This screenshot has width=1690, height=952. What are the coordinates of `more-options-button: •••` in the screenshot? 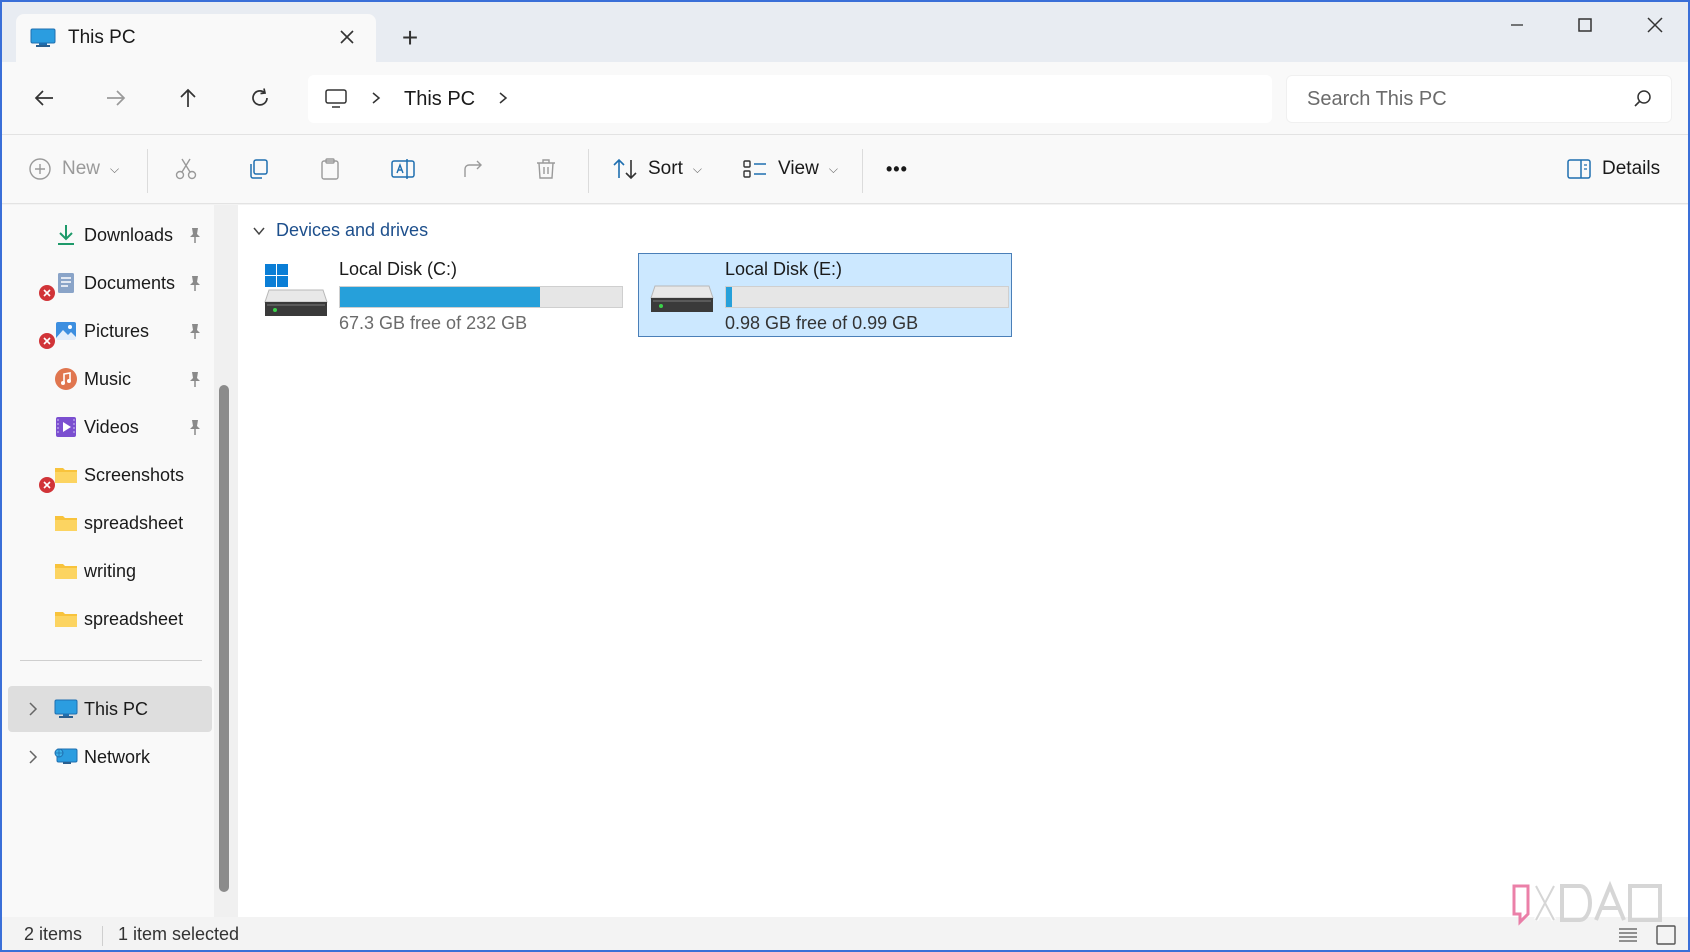 It's located at (897, 169).